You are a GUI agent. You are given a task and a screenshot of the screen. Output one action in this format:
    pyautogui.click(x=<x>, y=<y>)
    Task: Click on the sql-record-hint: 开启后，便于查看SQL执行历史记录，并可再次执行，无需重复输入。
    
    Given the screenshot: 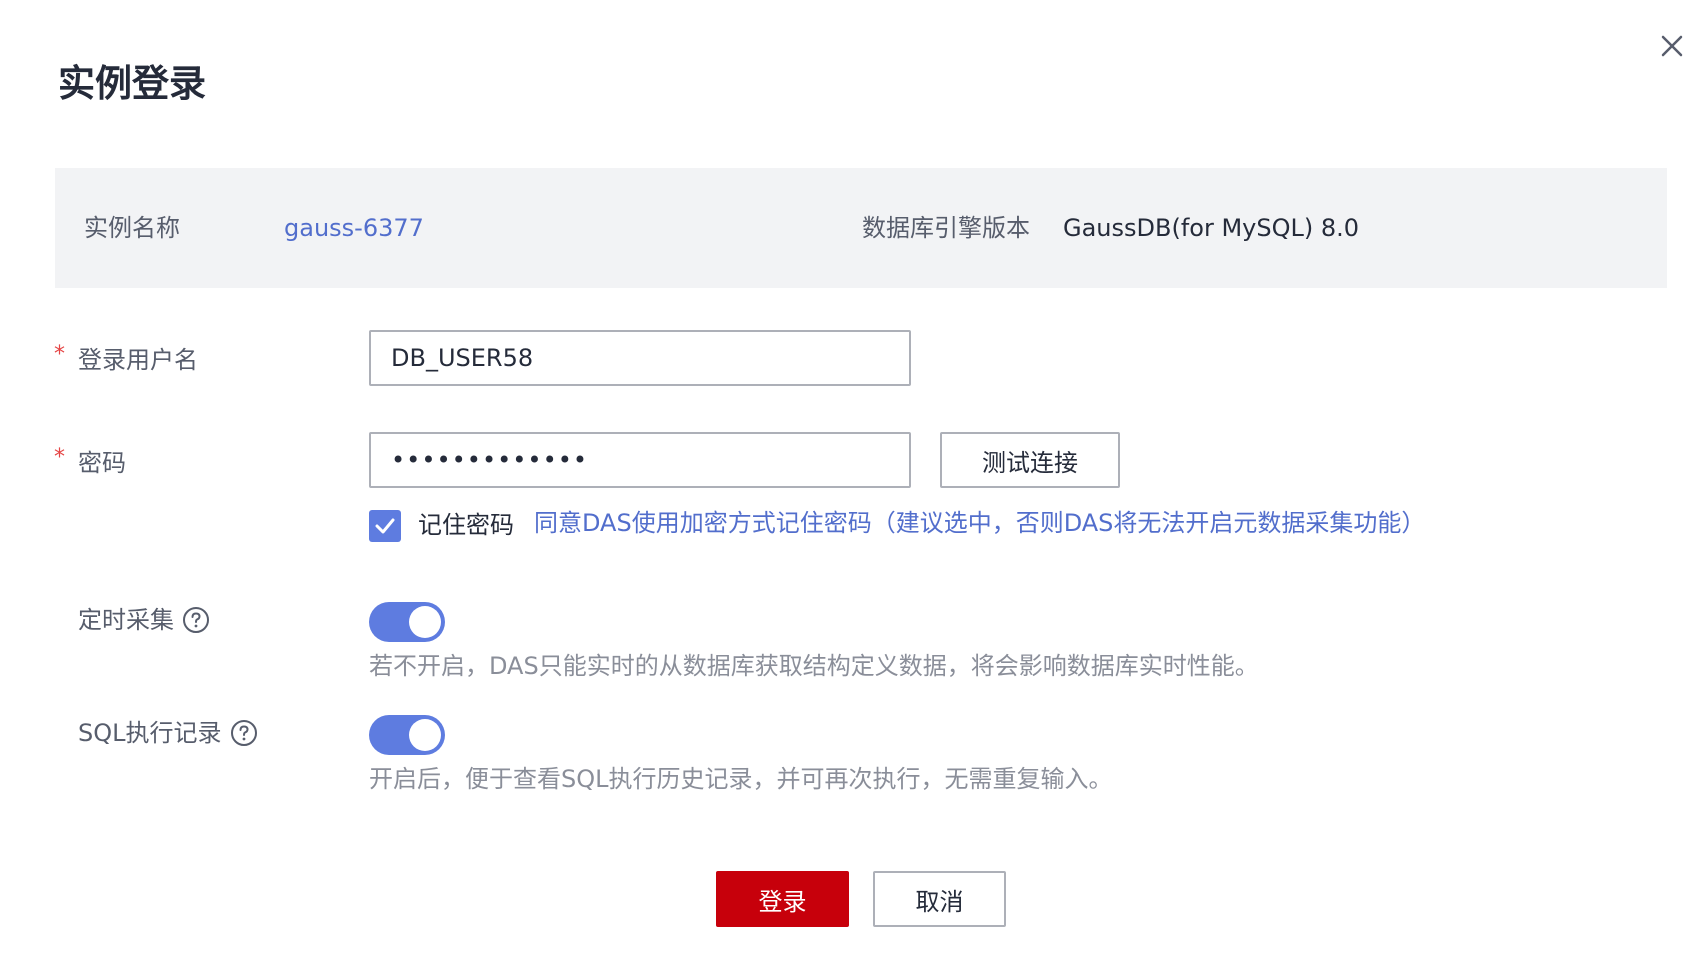 What is the action you would take?
    pyautogui.click(x=741, y=779)
    